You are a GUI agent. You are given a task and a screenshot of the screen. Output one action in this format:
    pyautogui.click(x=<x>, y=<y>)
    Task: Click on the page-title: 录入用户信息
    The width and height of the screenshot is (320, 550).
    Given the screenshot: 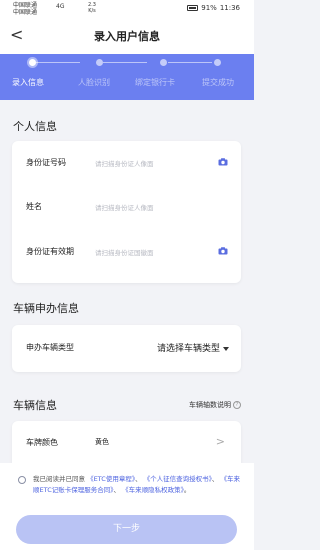 What is the action you would take?
    pyautogui.click(x=127, y=36)
    